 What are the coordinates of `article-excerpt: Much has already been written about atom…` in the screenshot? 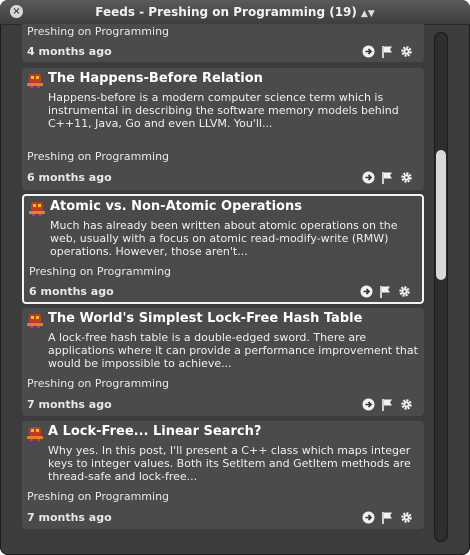 It's located at (224, 238).